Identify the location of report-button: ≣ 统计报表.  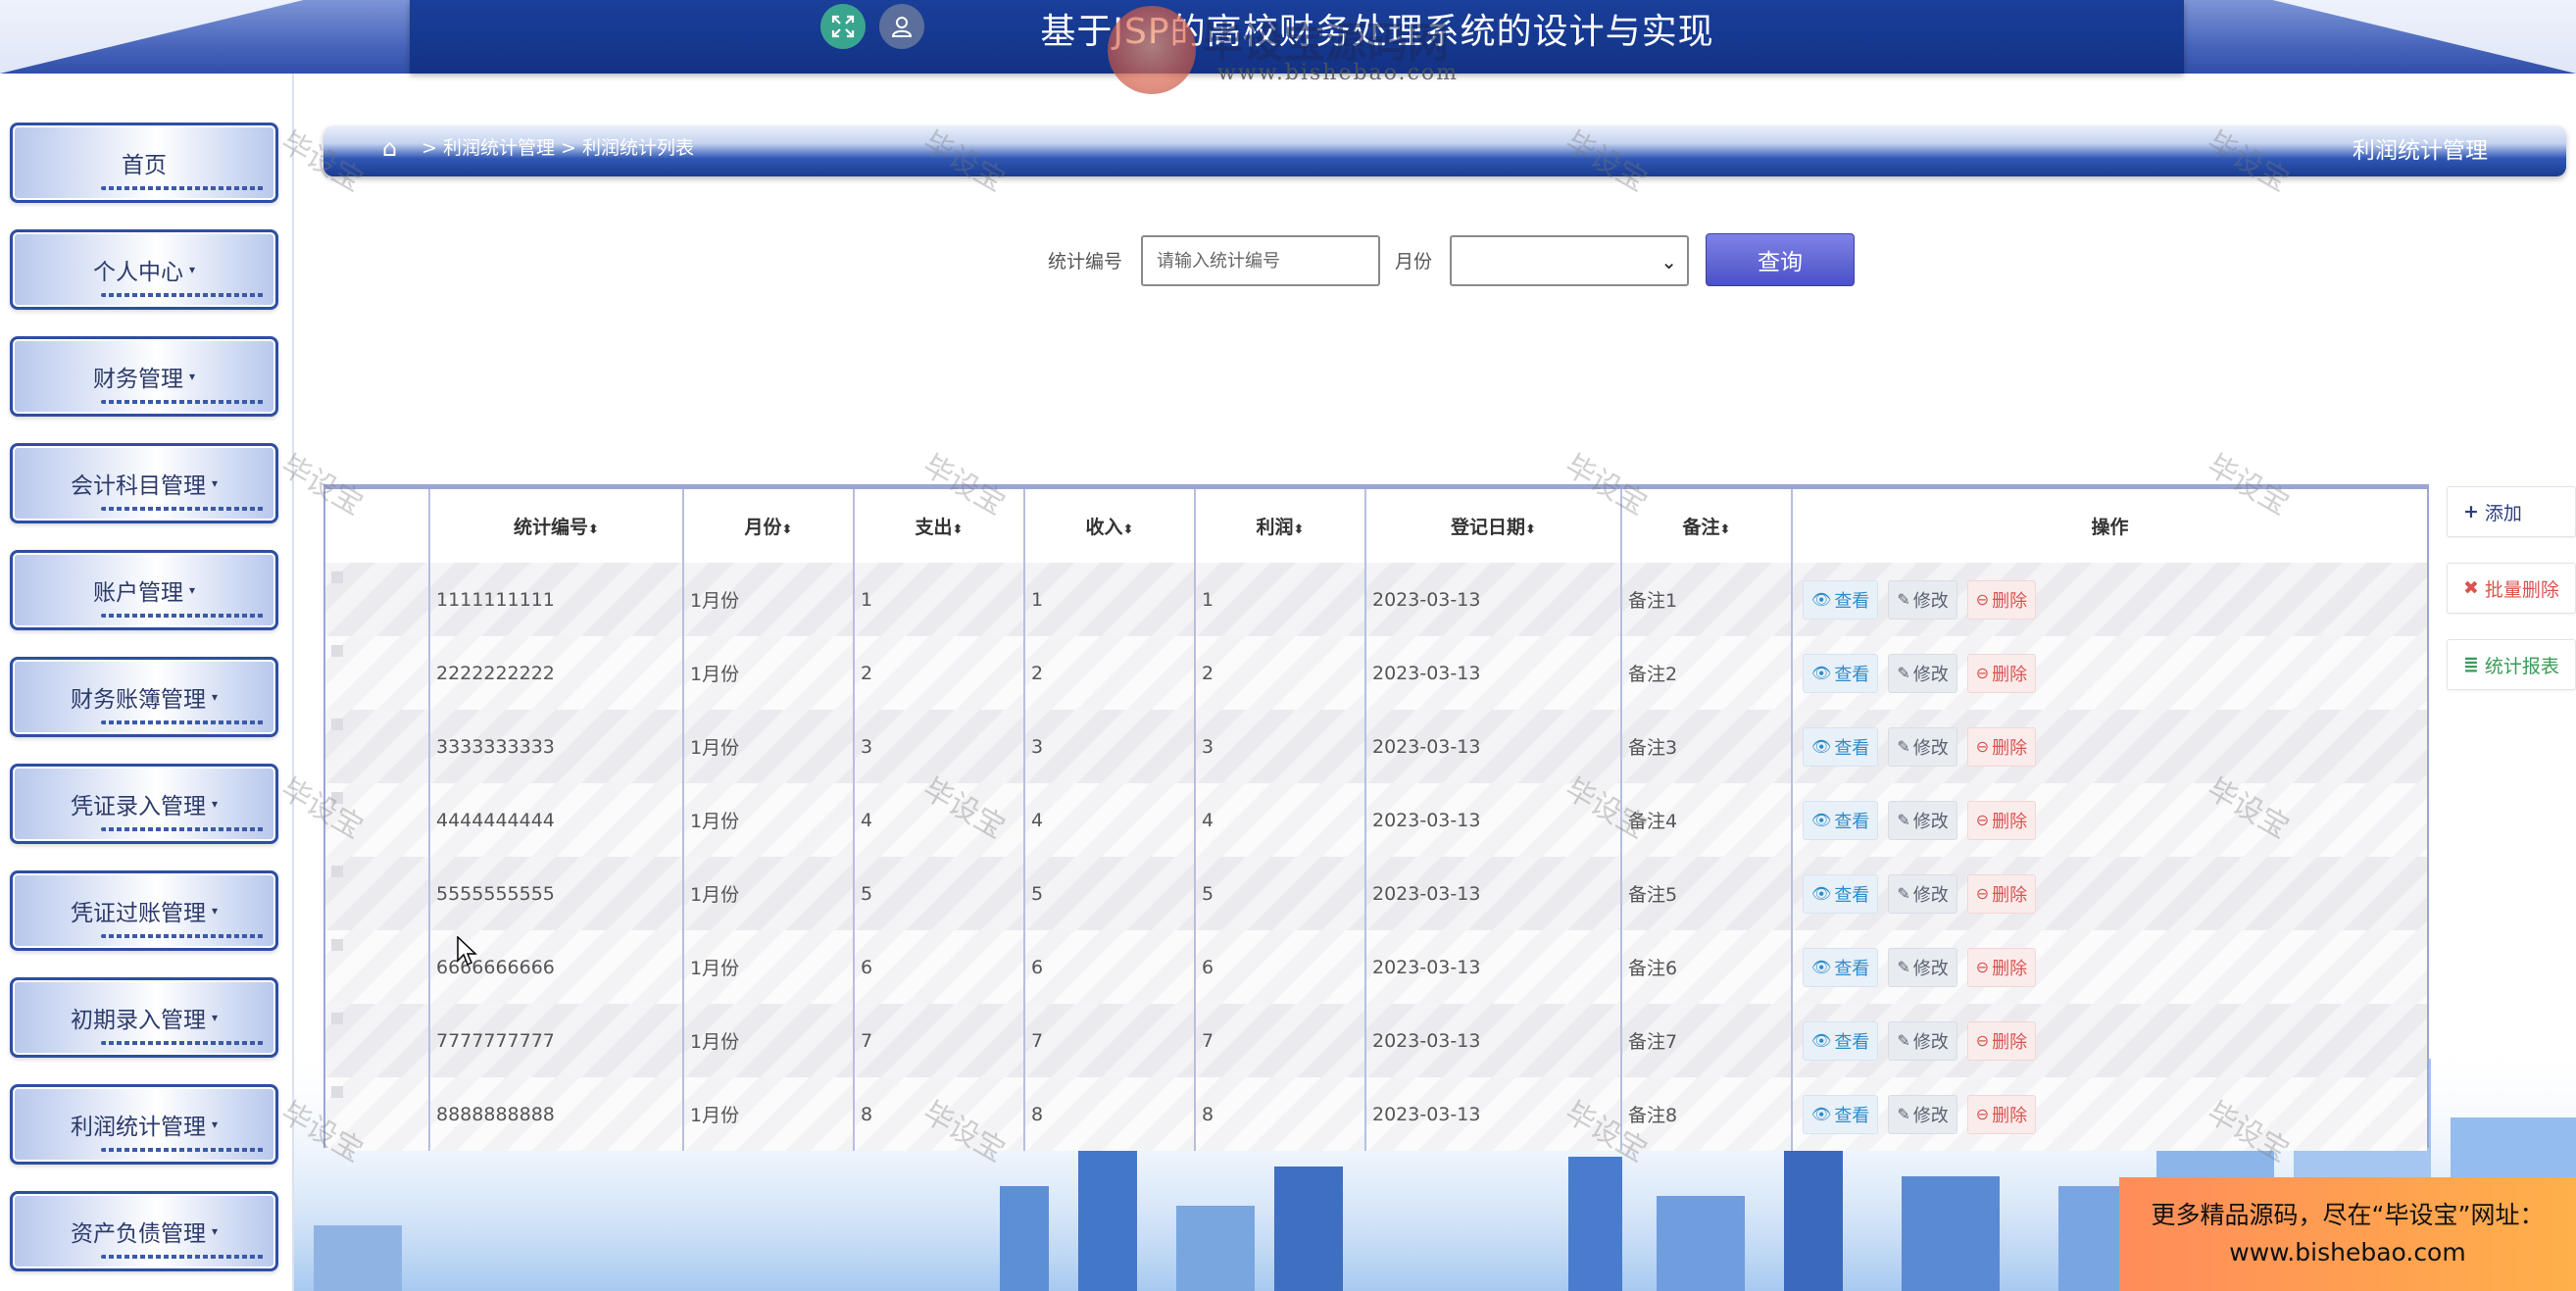
(2511, 664).